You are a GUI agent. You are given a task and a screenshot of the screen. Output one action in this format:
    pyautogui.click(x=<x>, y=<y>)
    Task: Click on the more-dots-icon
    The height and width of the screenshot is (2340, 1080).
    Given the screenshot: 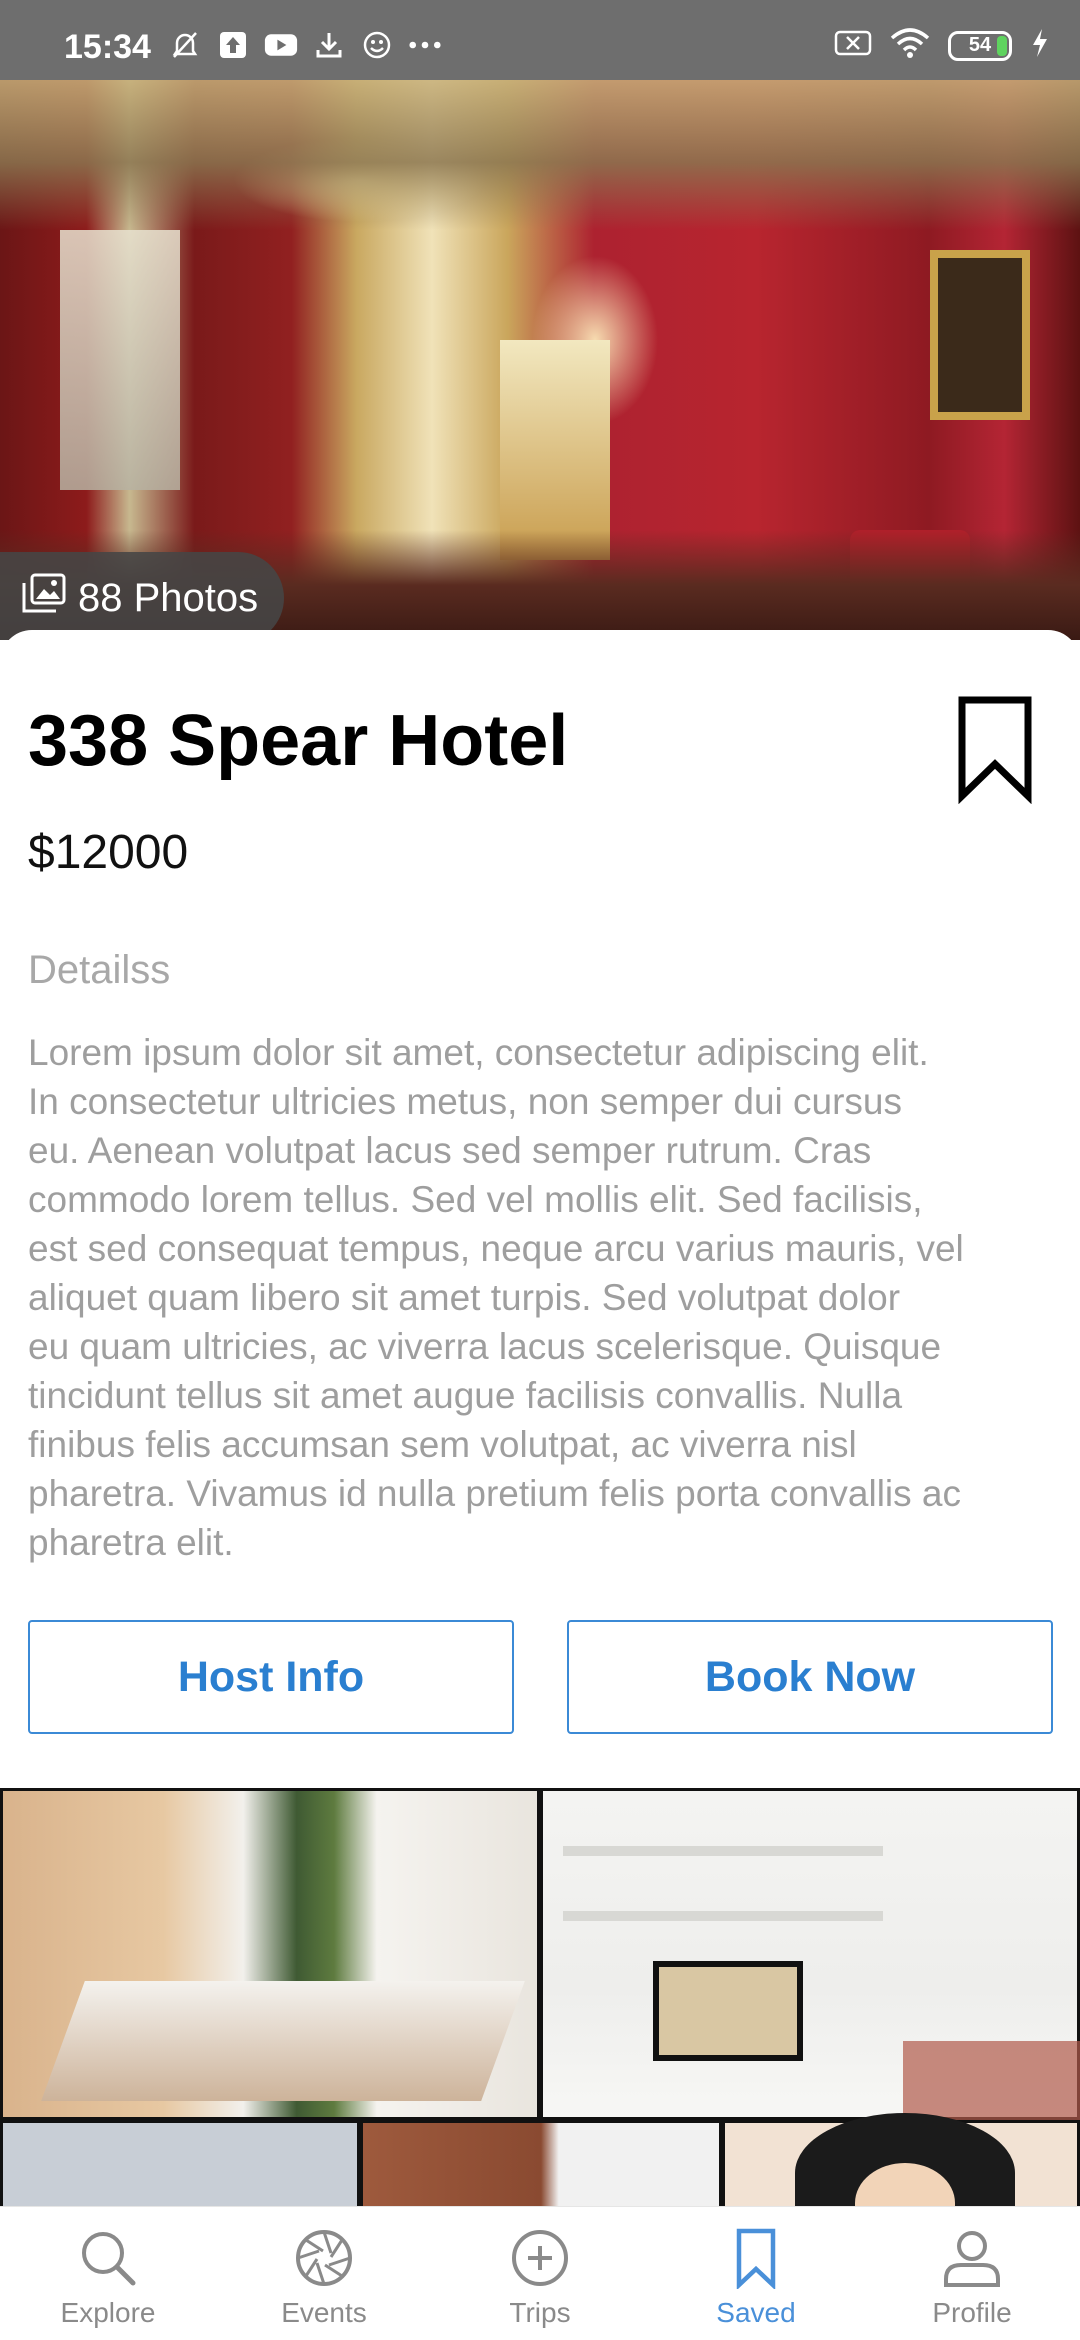 What is the action you would take?
    pyautogui.click(x=425, y=45)
    